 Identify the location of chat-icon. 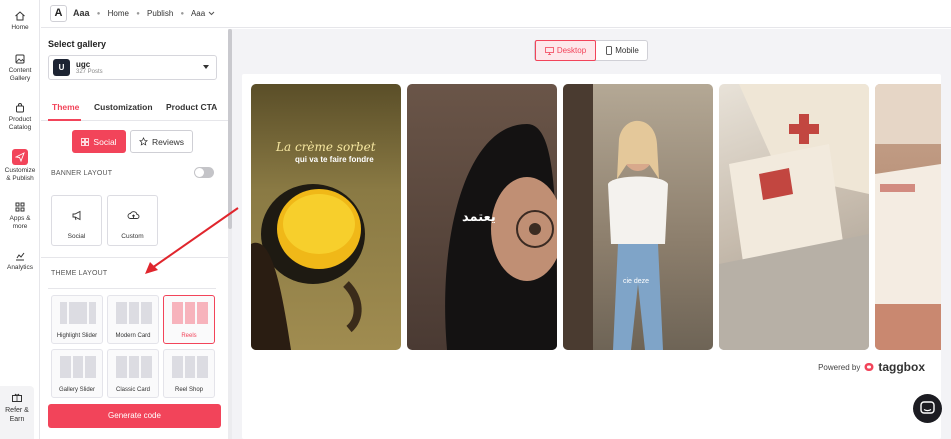
(927, 407).